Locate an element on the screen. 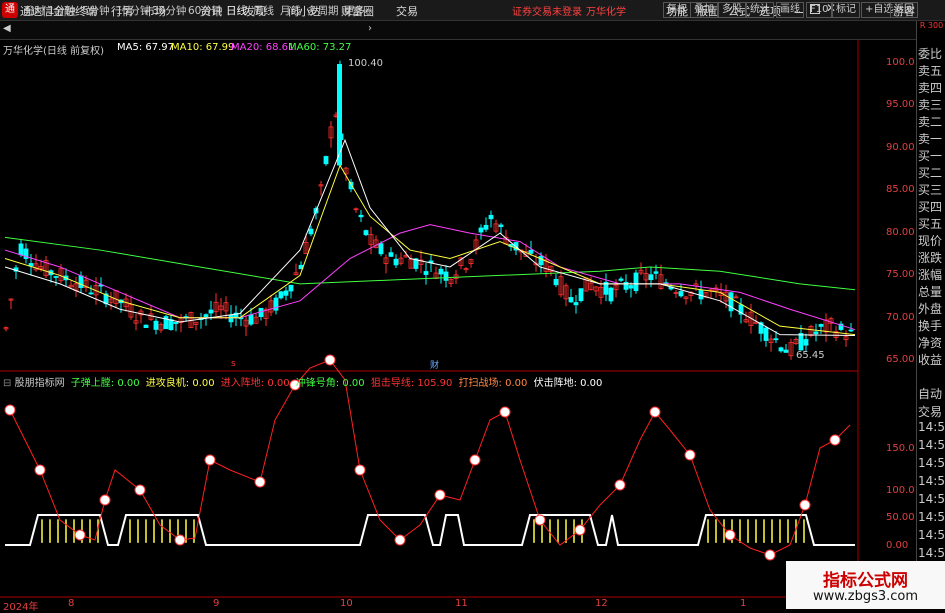 The height and width of the screenshot is (613, 945). settings-icon: ⊟ is located at coordinates (7, 383).